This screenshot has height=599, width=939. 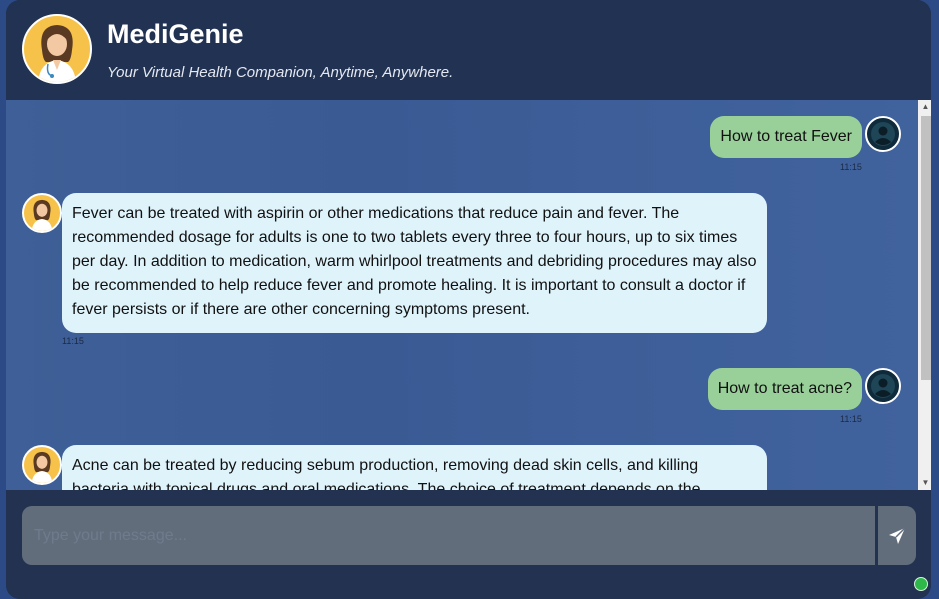 I want to click on send-icon, so click(x=897, y=535).